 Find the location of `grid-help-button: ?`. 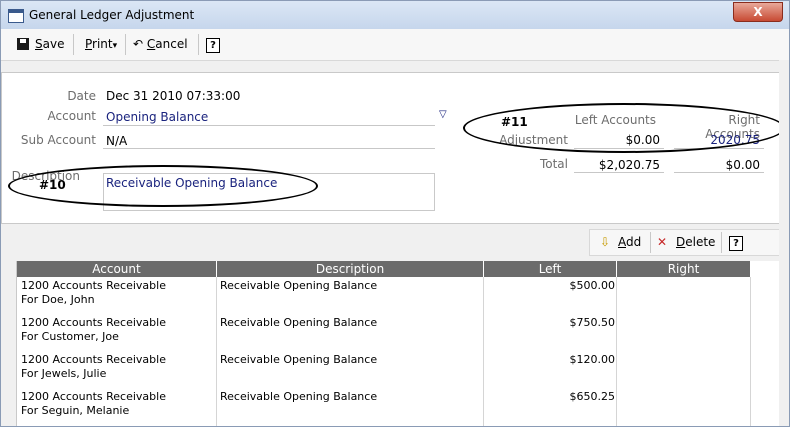

grid-help-button: ? is located at coordinates (736, 243).